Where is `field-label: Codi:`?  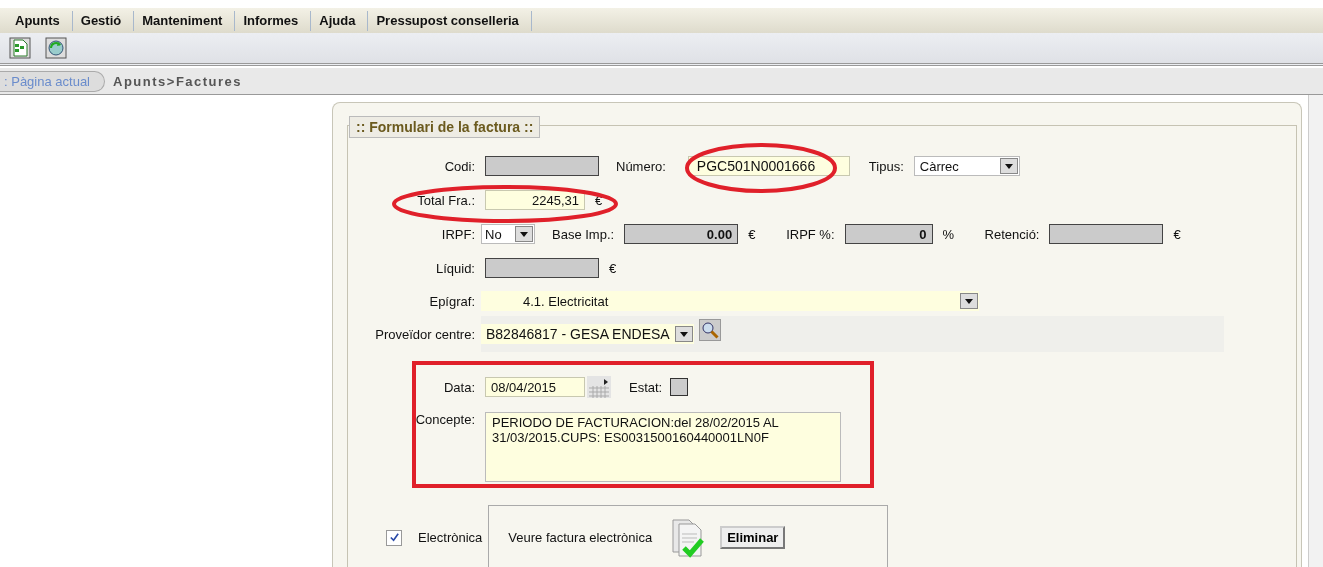 field-label: Codi: is located at coordinates (459, 166).